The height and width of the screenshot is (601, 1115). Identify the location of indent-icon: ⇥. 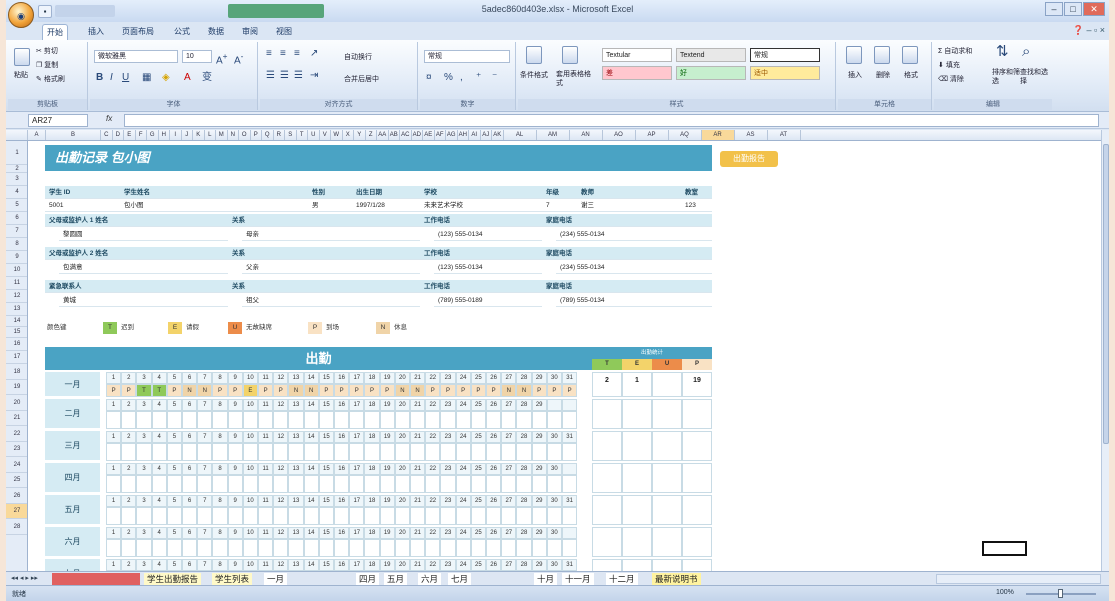
(314, 76).